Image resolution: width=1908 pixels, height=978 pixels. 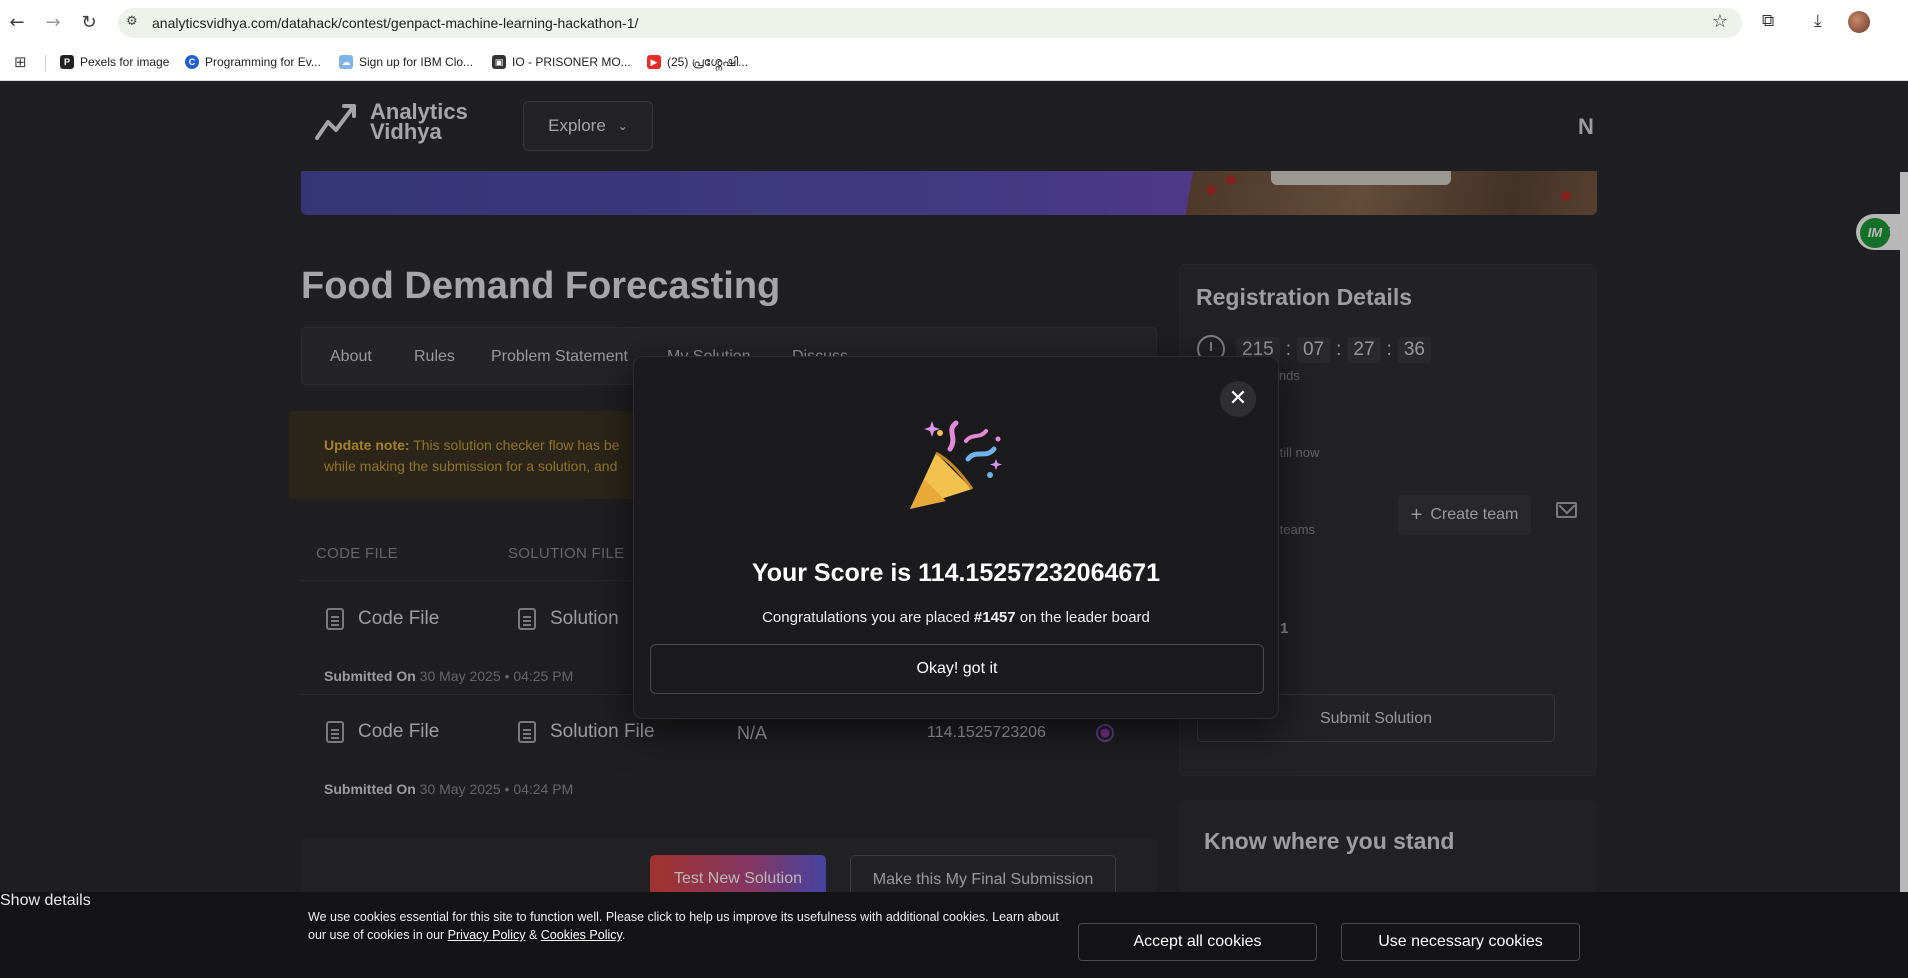 What do you see at coordinates (45, 901) in the screenshot?
I see `show-details-link: Show details` at bounding box center [45, 901].